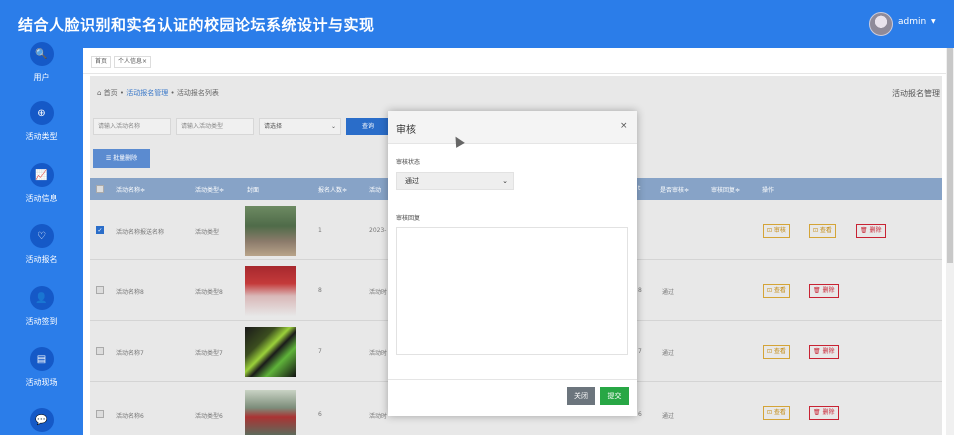  I want to click on audit-button: ⊡ 审核, so click(776, 231).